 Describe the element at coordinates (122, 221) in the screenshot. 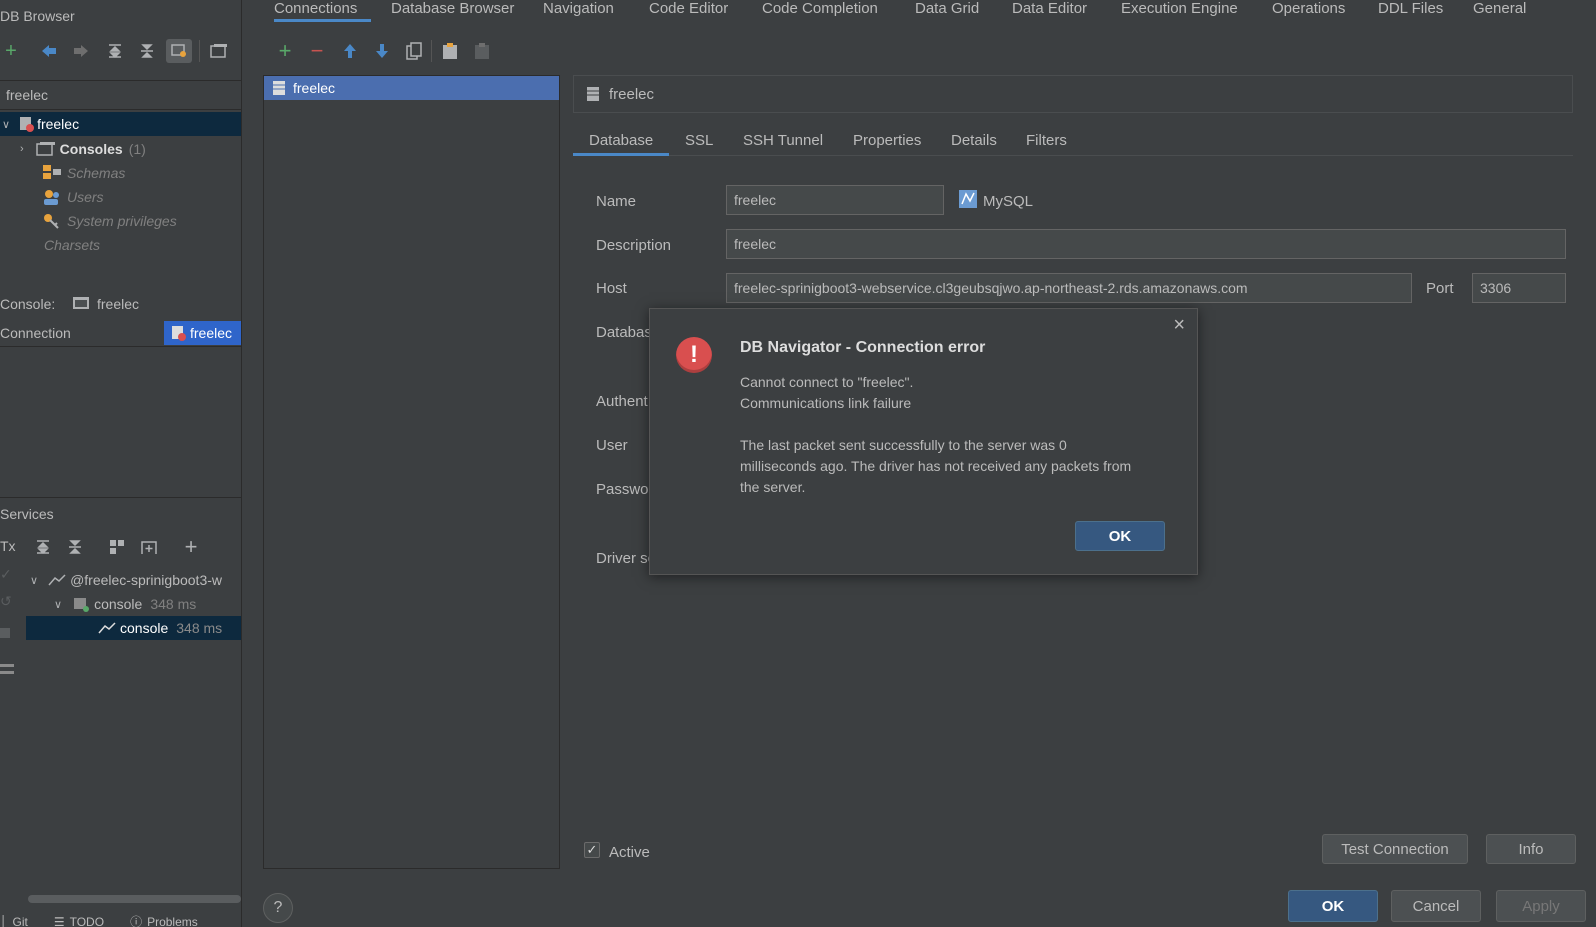

I see `system-privileges-label: System privileges` at that location.